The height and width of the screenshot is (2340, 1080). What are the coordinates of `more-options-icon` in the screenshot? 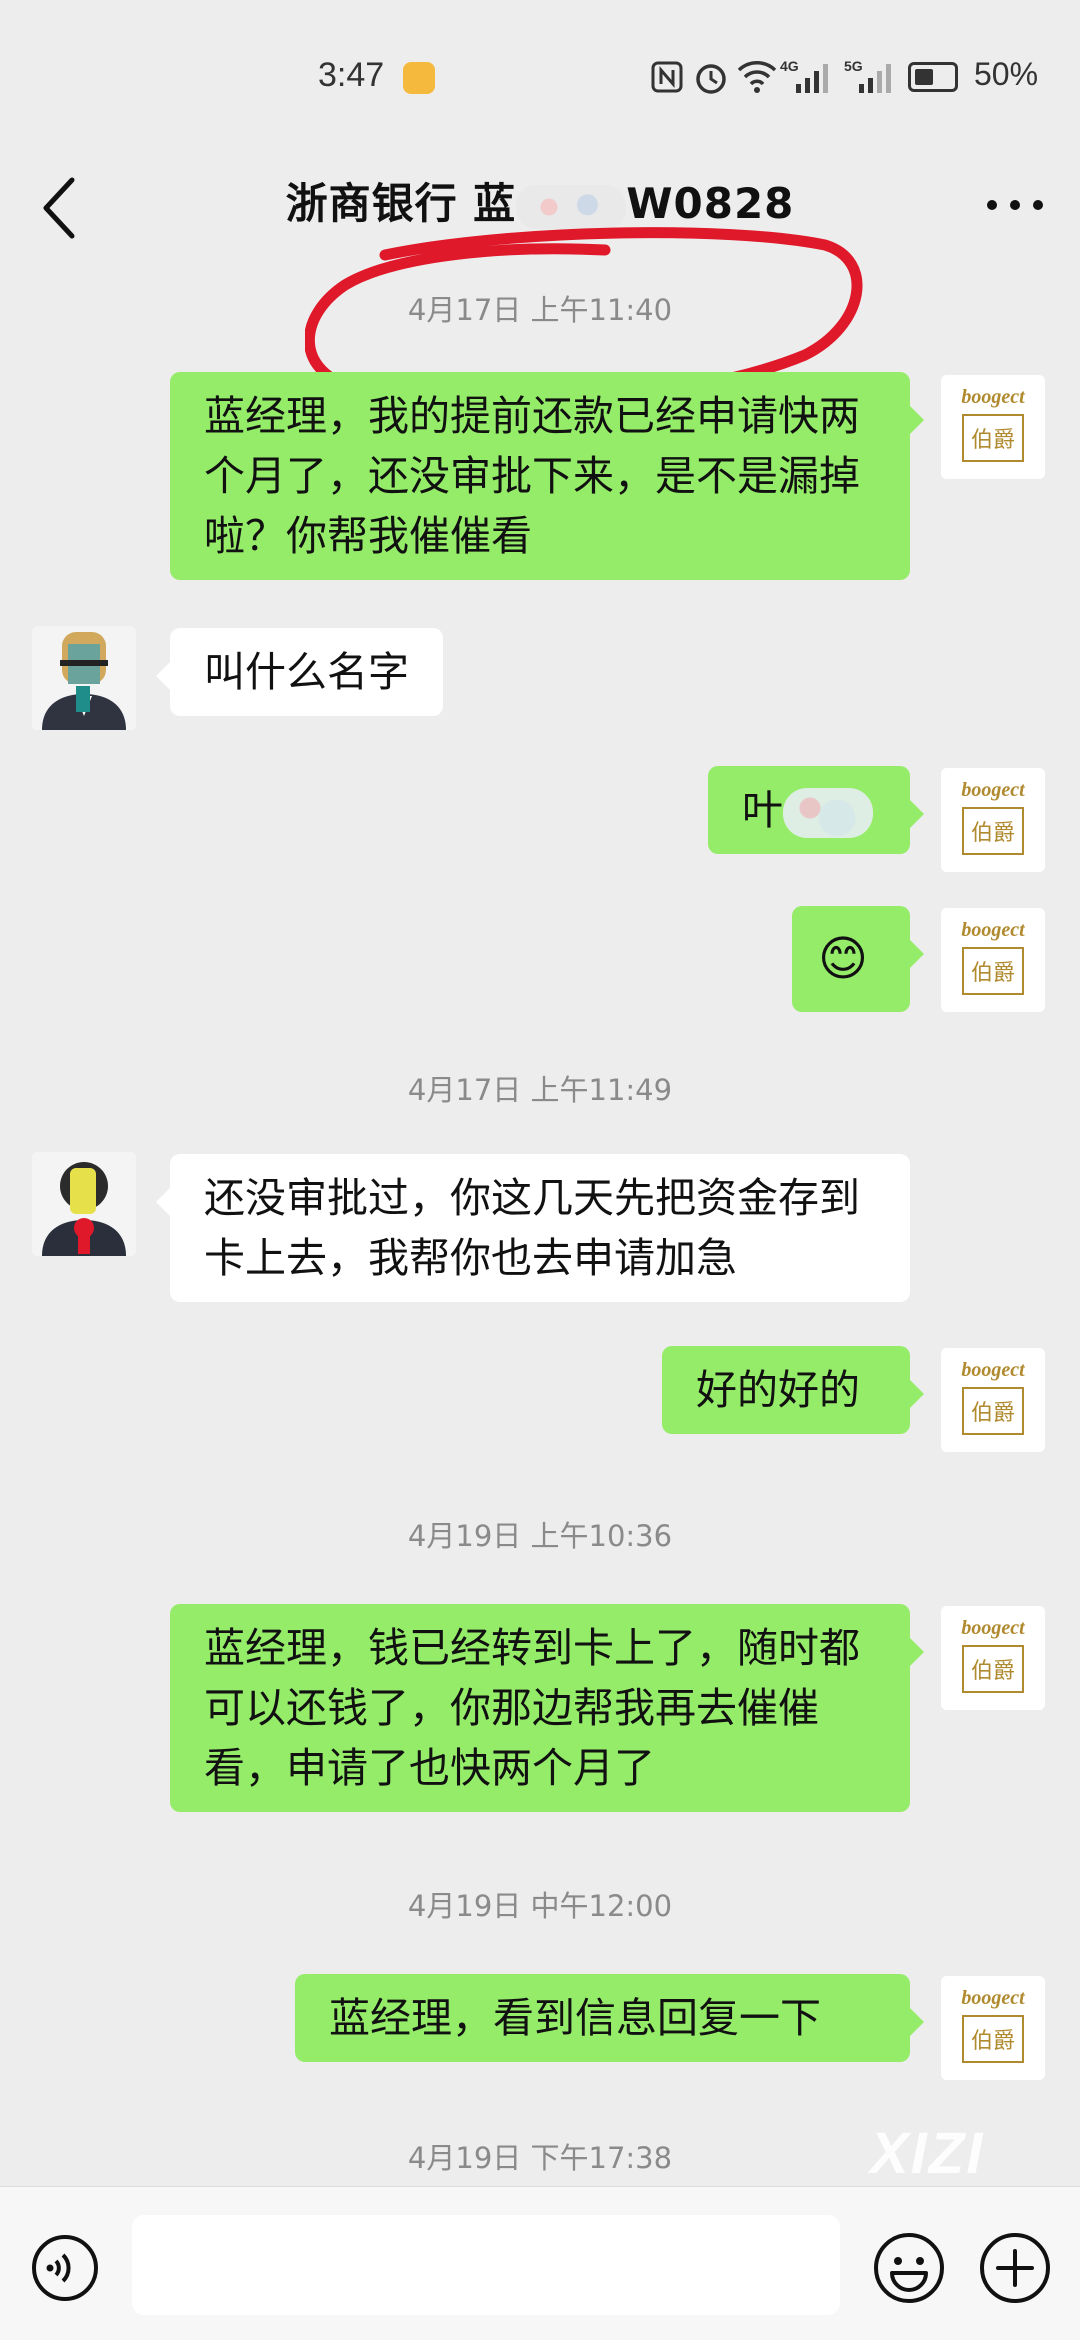 It's located at (1015, 205).